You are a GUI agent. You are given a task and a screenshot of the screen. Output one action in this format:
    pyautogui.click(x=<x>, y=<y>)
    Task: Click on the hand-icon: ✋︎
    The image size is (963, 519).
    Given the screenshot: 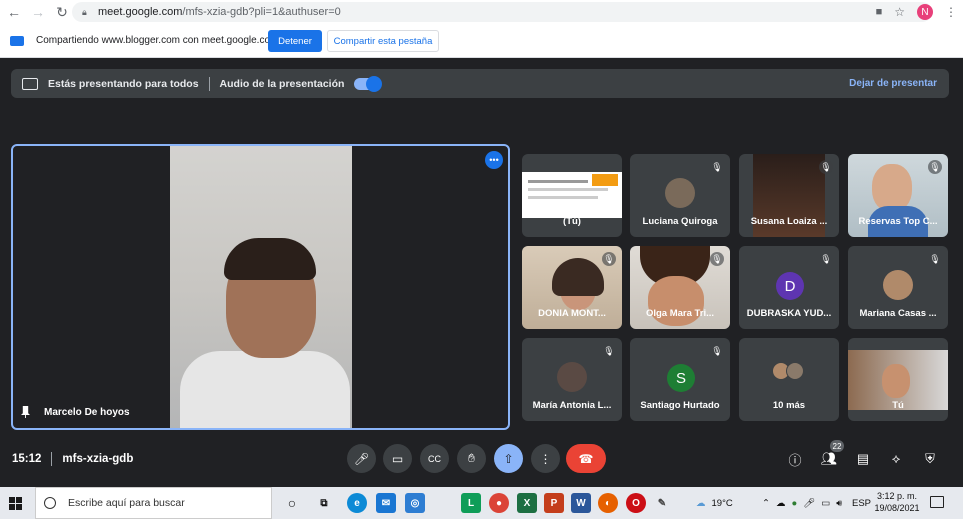 What is the action you would take?
    pyautogui.click(x=471, y=458)
    